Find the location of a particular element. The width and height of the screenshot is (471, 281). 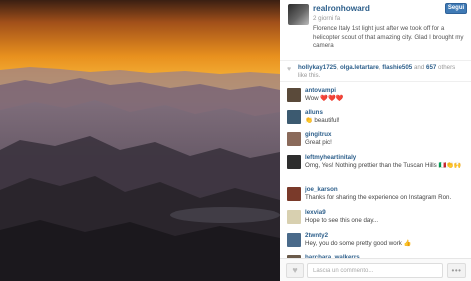

comment-username: antovampi is located at coordinates (320, 90).